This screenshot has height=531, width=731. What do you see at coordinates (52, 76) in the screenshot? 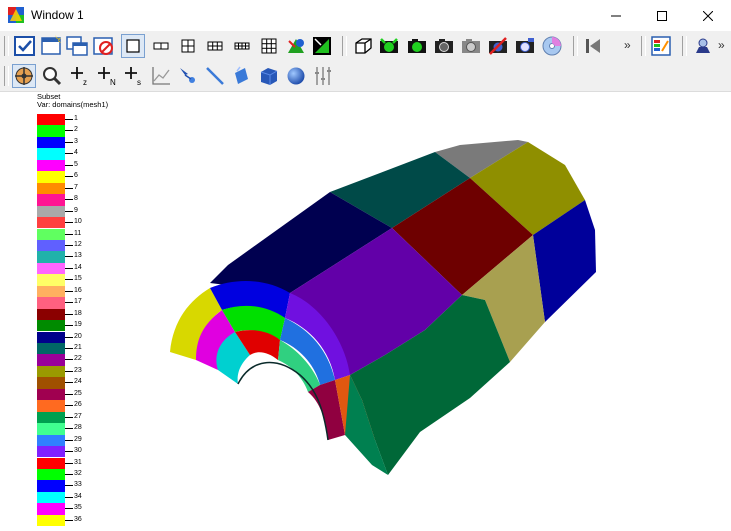
I see `zoom-icon` at bounding box center [52, 76].